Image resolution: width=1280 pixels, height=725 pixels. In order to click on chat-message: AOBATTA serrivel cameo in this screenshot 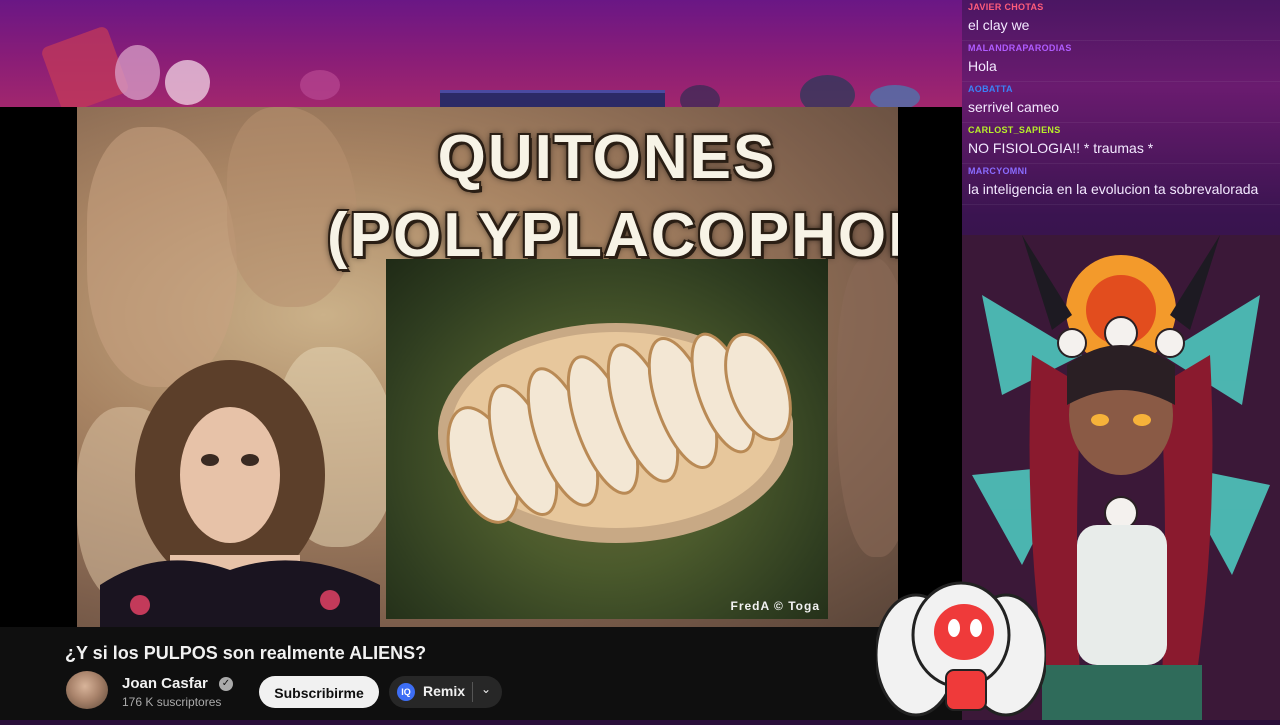, I will do `click(1121, 102)`.